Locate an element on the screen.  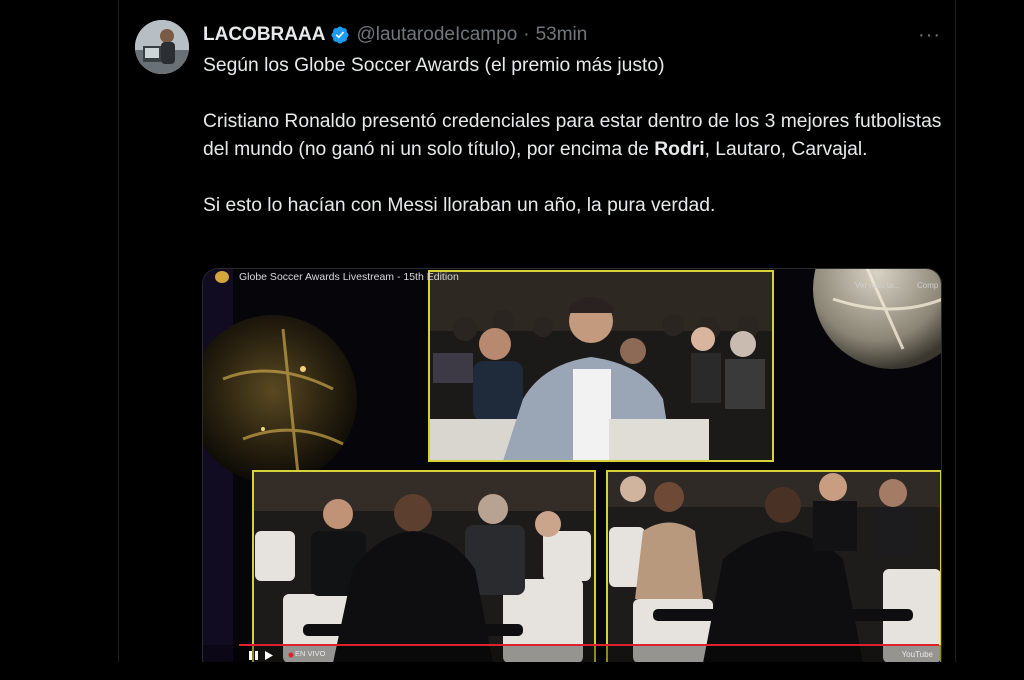
youtube-logo-label: YouTube is located at coordinates (917, 654).